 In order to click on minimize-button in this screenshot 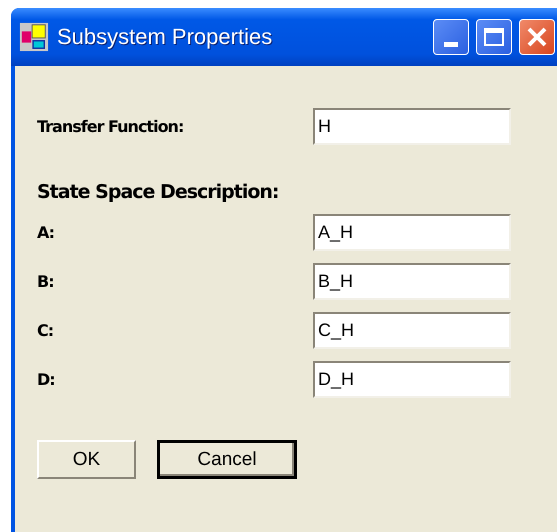, I will do `click(451, 37)`.